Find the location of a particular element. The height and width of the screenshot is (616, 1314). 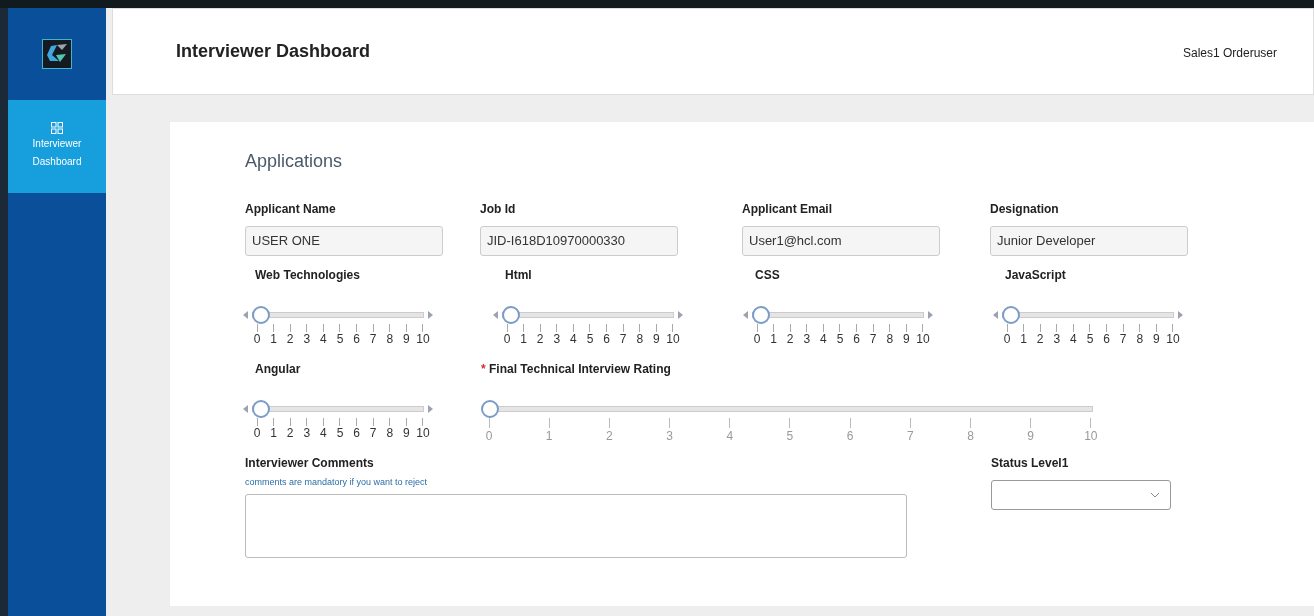

sidebar-item-label: Interviewer Dashboard is located at coordinates (57, 153).